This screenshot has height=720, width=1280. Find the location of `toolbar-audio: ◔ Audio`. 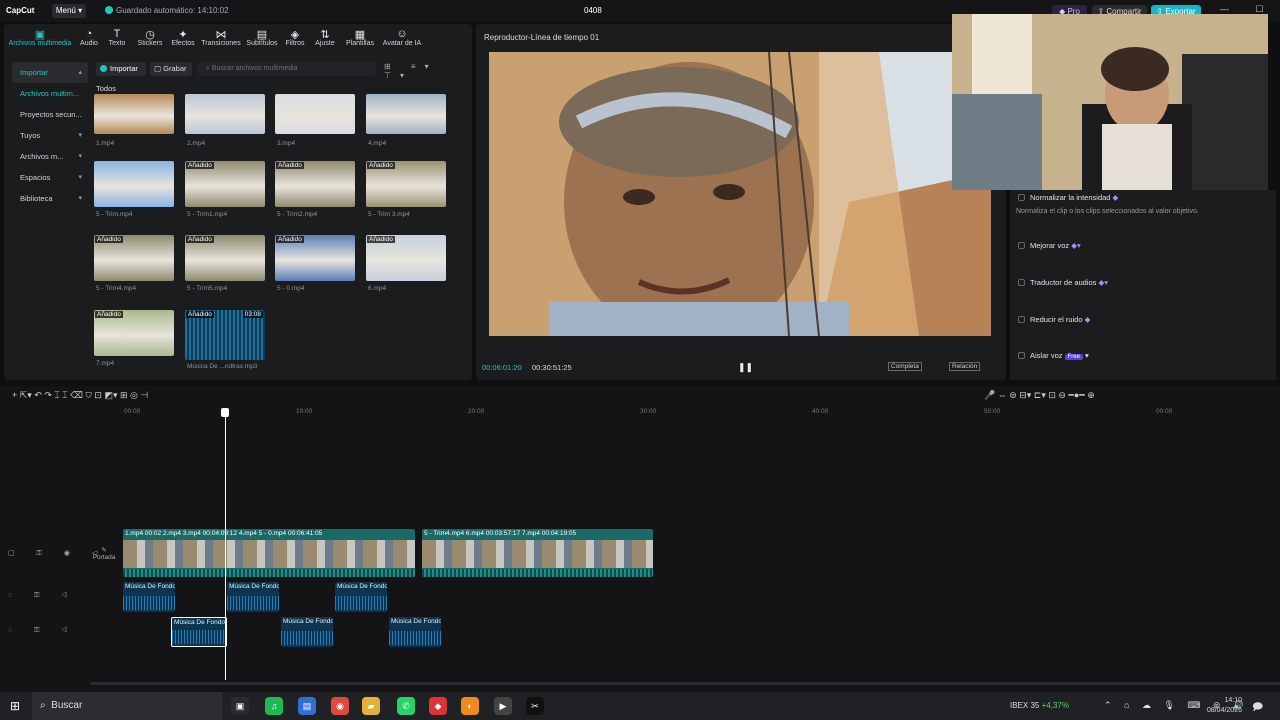

toolbar-audio: ◔ Audio is located at coordinates (89, 39).